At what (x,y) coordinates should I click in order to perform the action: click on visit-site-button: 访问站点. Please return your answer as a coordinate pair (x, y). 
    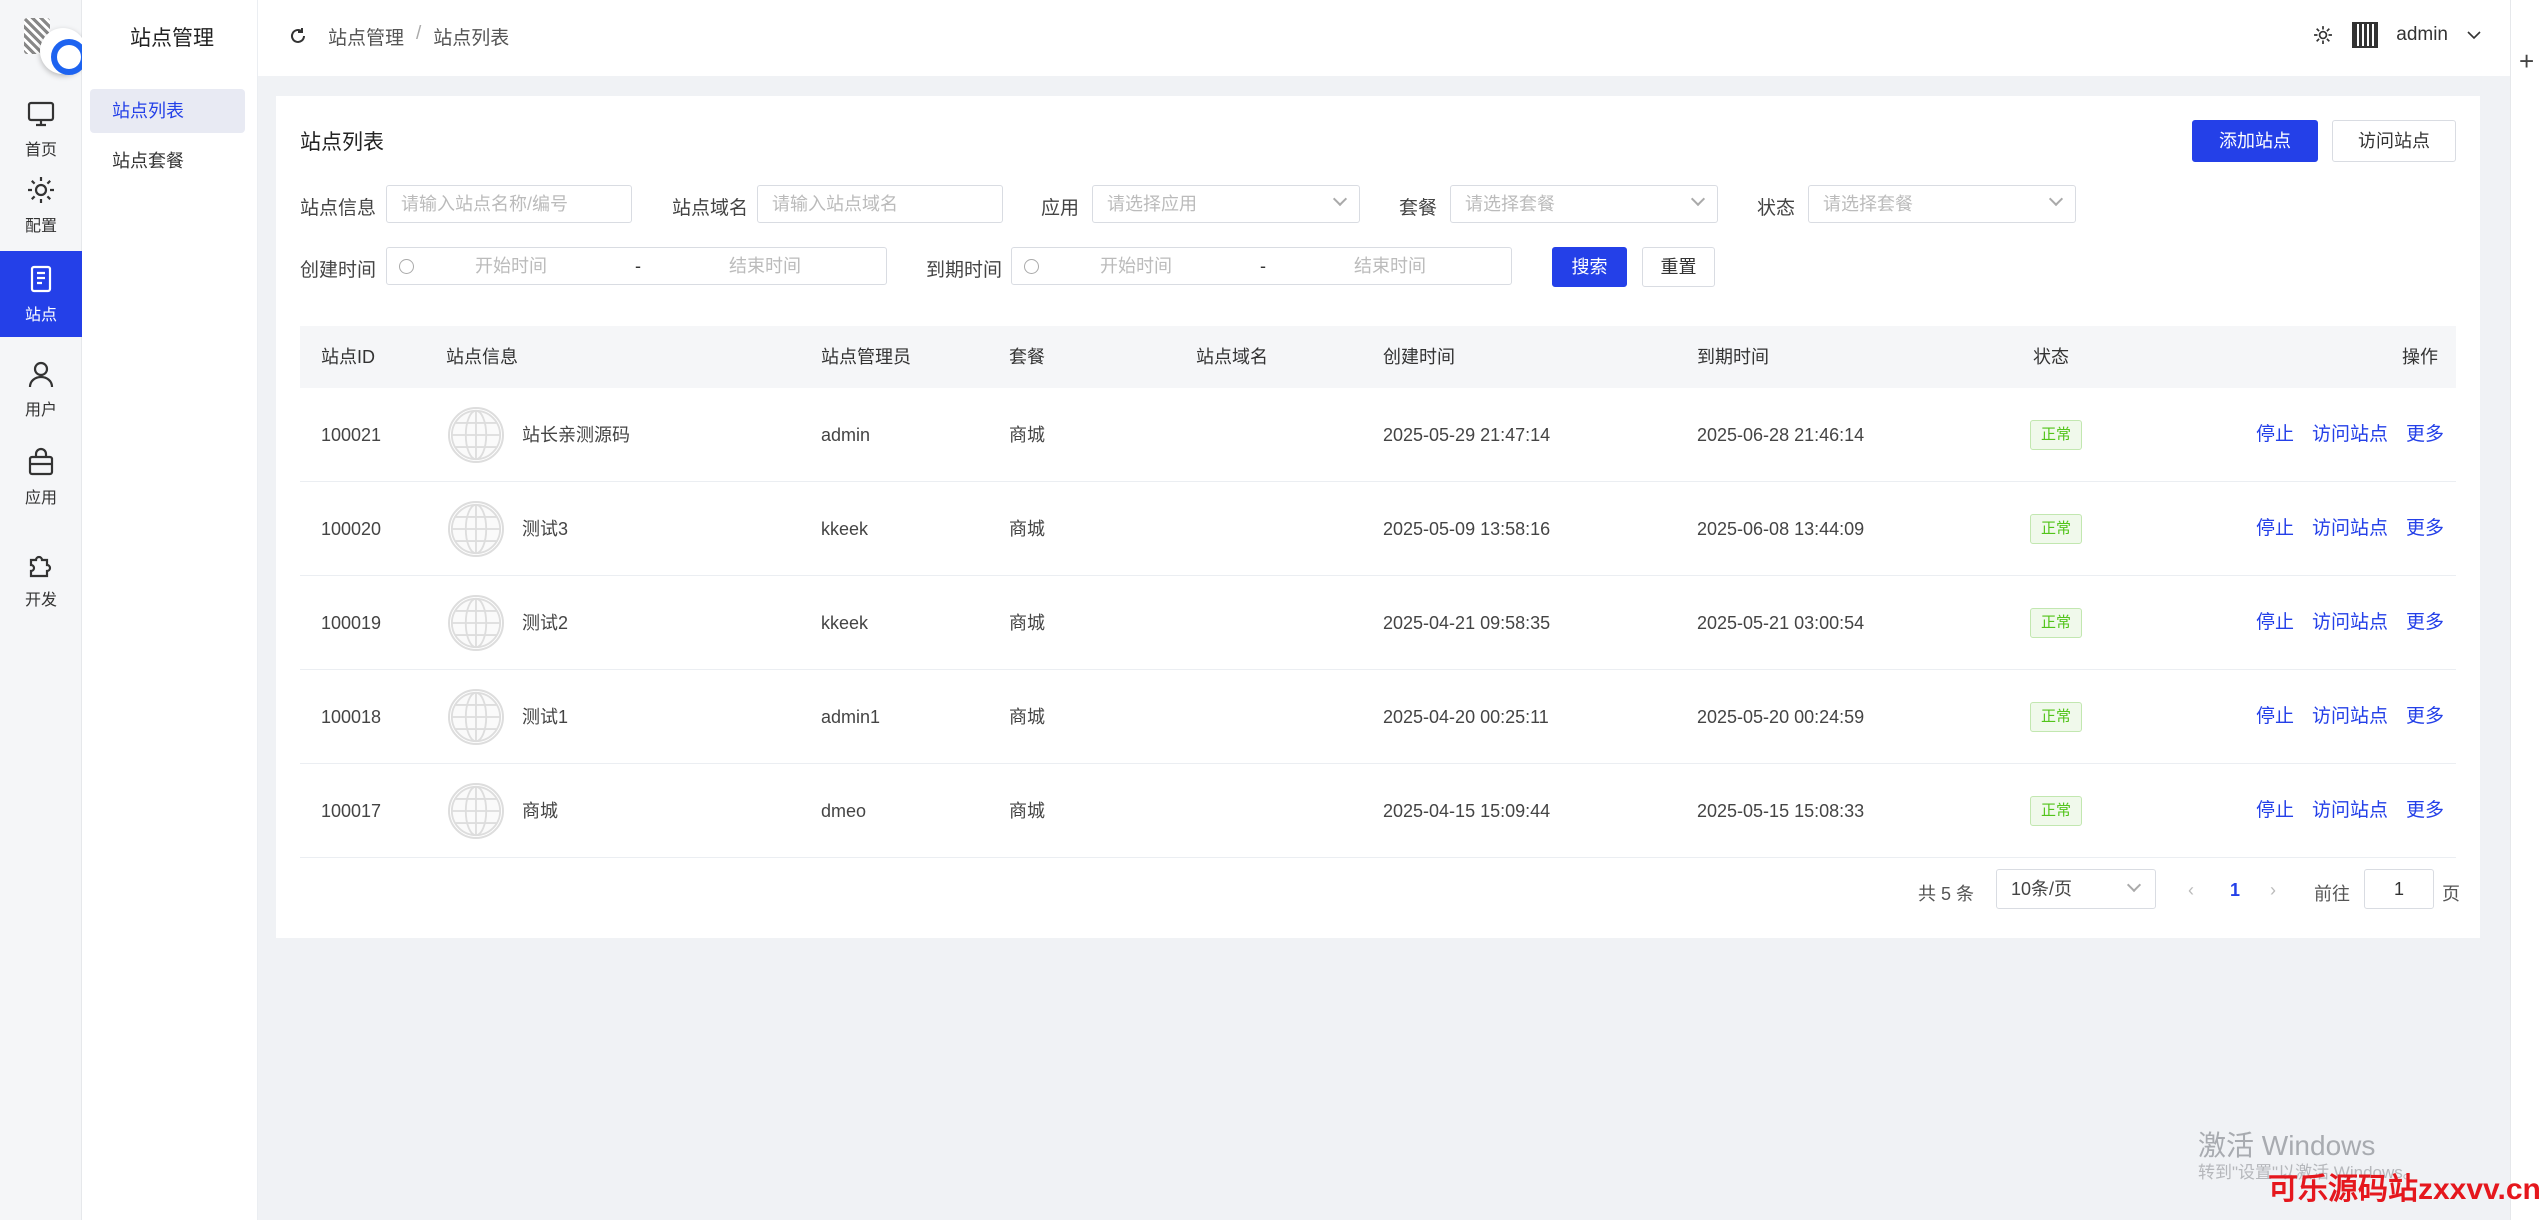
    Looking at the image, I should click on (2394, 141).